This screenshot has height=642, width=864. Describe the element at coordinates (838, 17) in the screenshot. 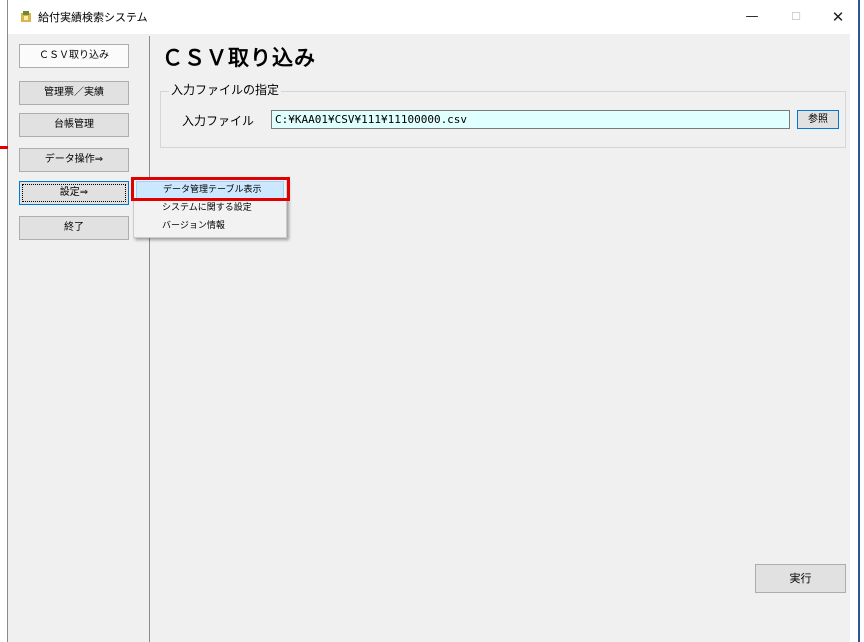

I see `close-button: ✕` at that location.